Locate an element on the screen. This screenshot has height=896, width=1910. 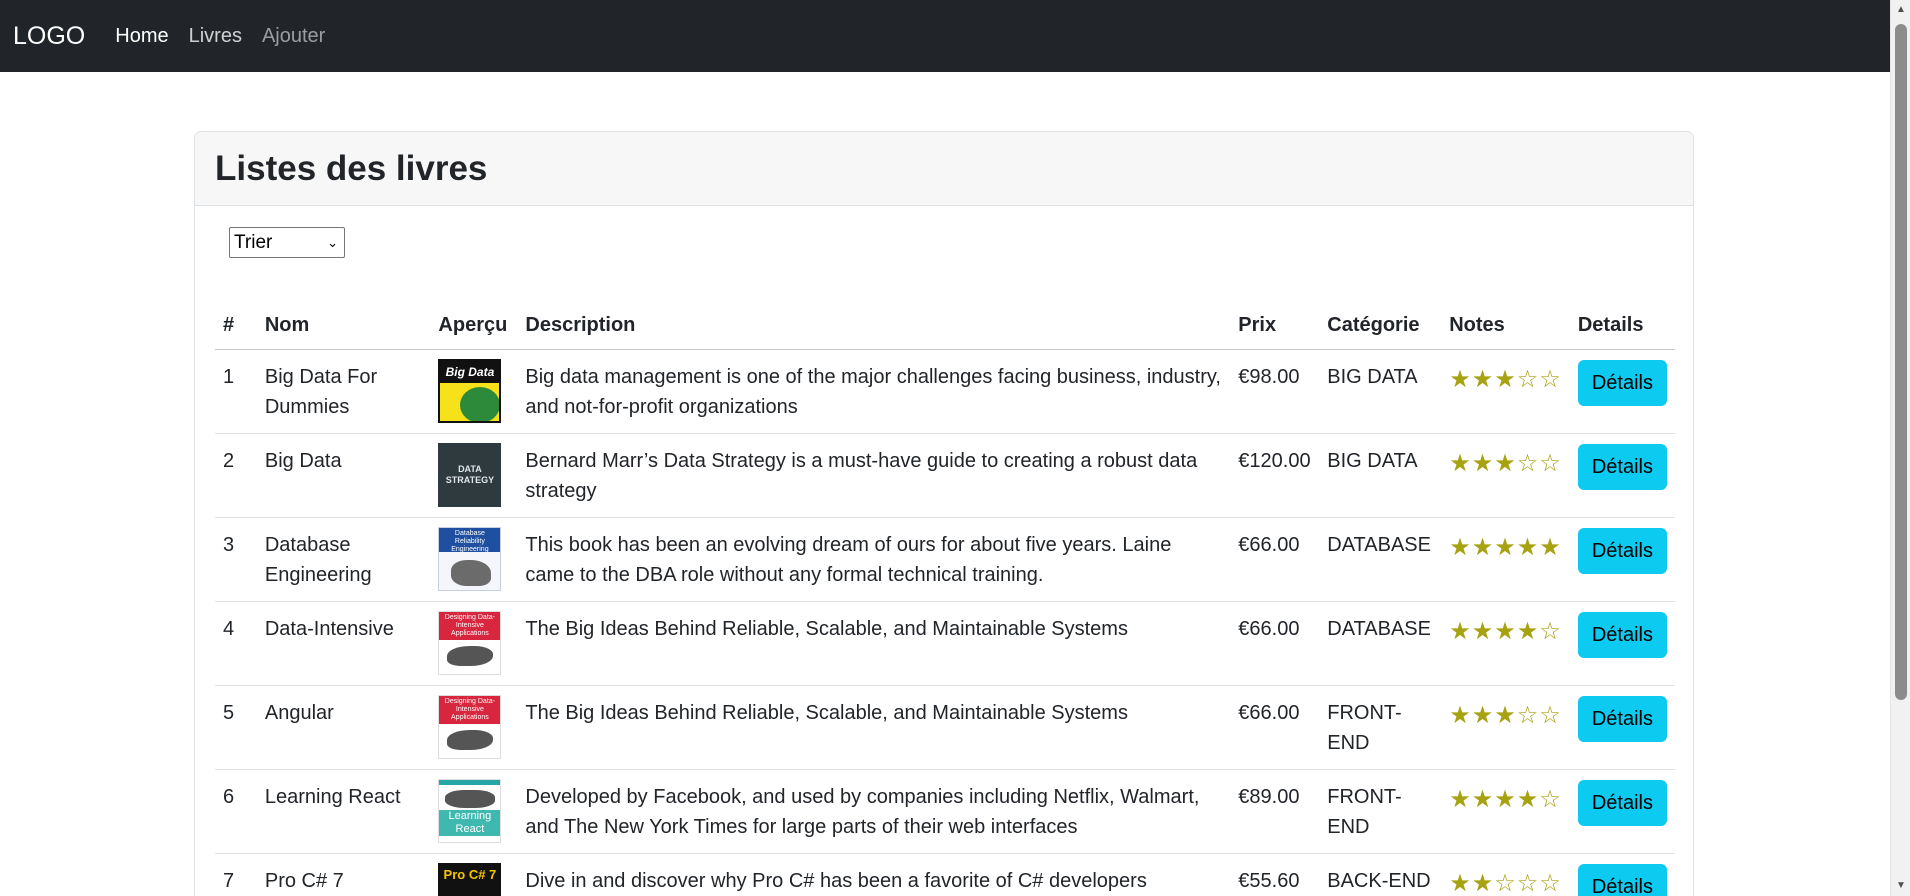
chevron-down-icon: ⌄ is located at coordinates (332, 242).